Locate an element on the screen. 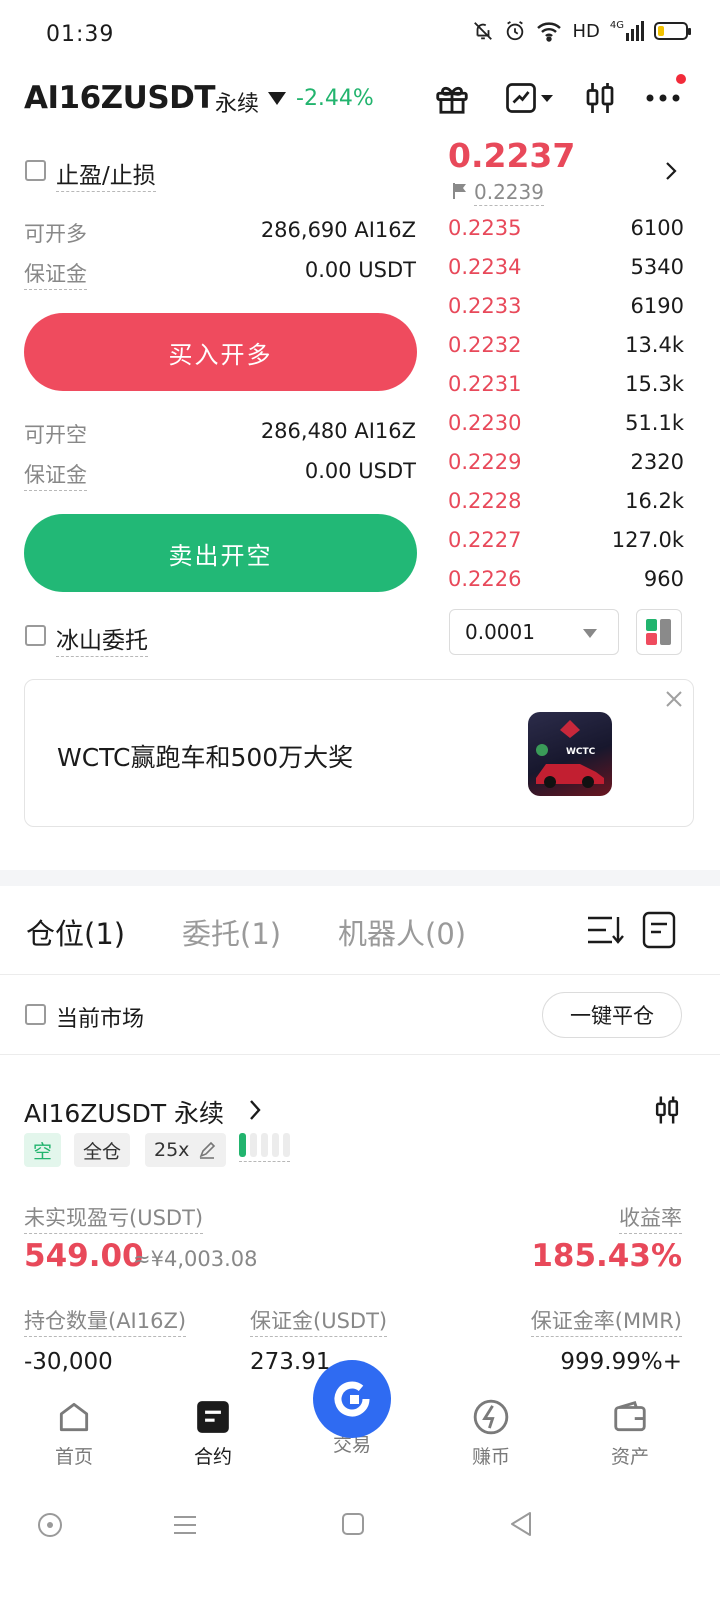 The image size is (720, 1600). short-available-label: 可开空 is located at coordinates (55, 435).